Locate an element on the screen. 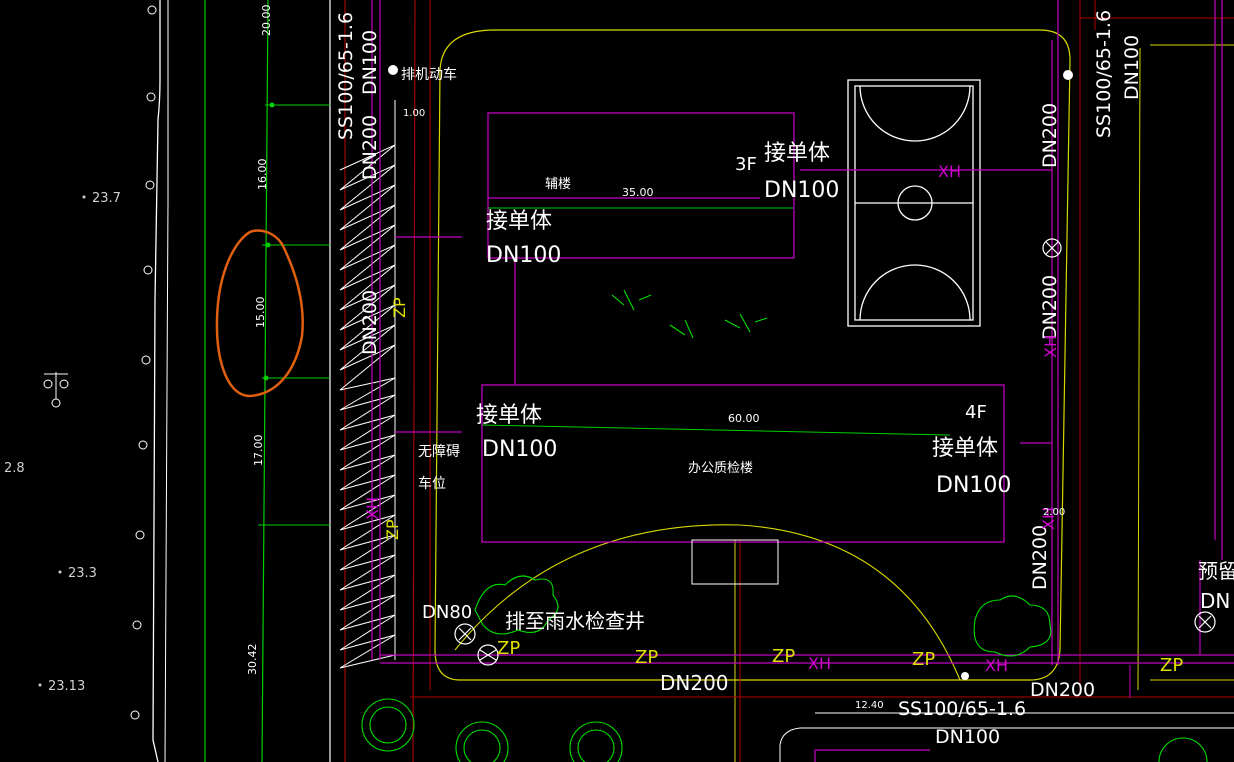 This screenshot has width=1234, height=762. road-dimension-label: 16.00 is located at coordinates (262, 175).